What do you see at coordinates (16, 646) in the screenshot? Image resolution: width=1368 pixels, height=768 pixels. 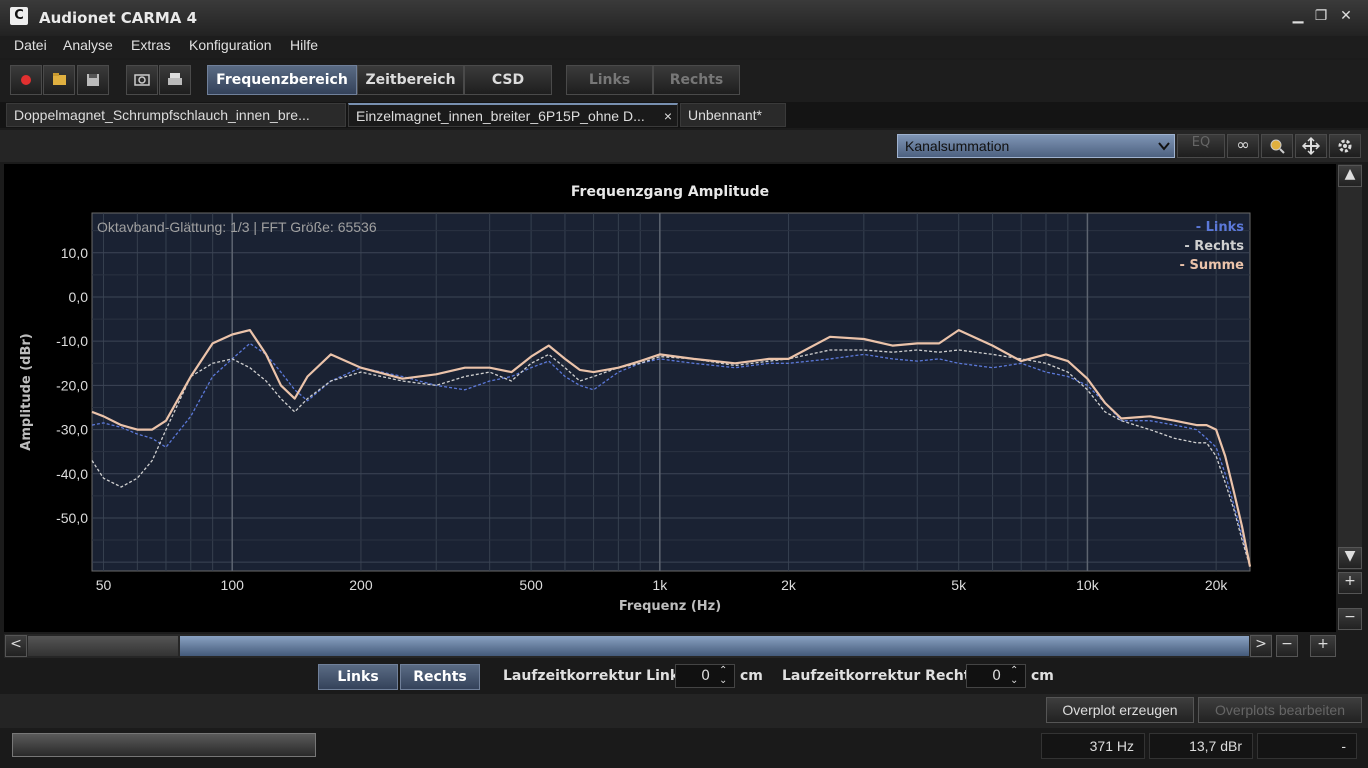 I see `scroll-left-icon: <` at bounding box center [16, 646].